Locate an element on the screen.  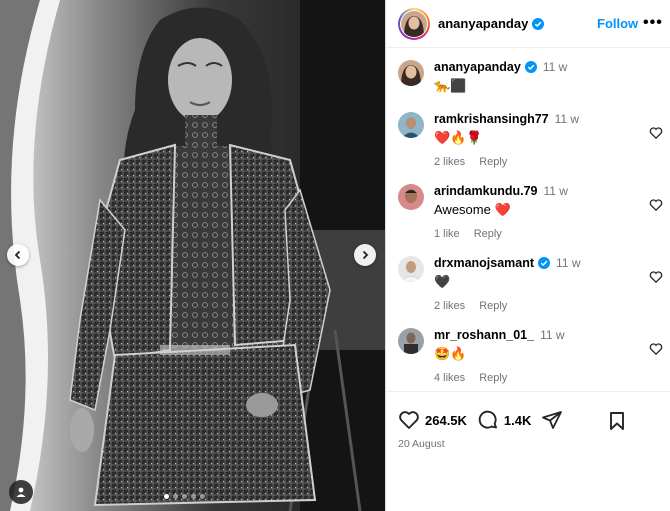
next-photo-button is located at coordinates (365, 255).